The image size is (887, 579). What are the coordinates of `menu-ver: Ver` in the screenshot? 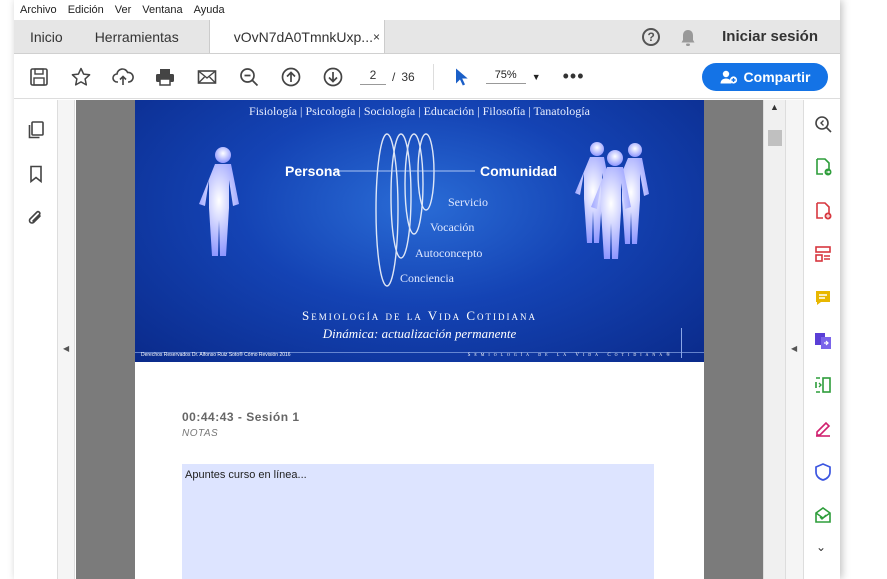 It's located at (123, 10).